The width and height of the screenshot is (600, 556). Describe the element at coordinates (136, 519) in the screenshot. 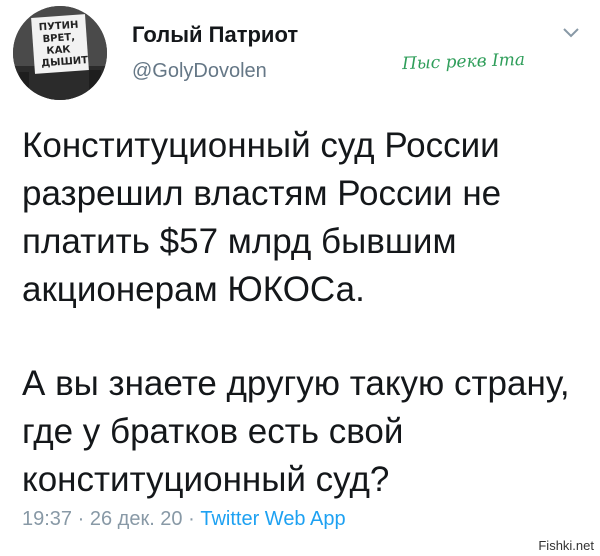

I see `tweet-date: 26 дек. 20` at that location.